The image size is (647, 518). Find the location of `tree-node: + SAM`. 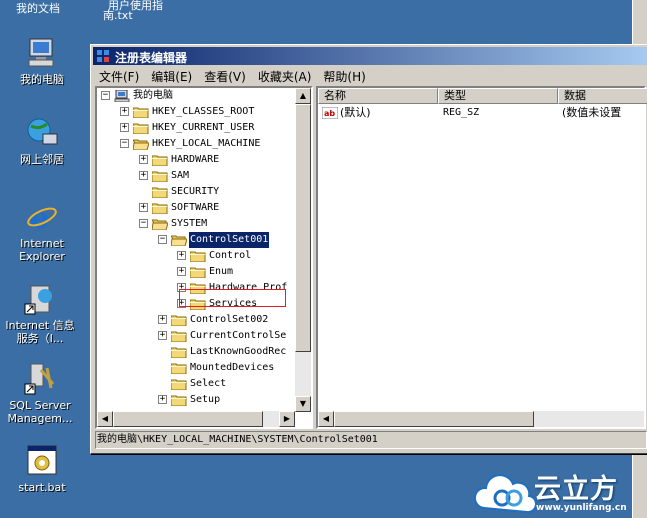

tree-node: + SAM is located at coordinates (195, 176).